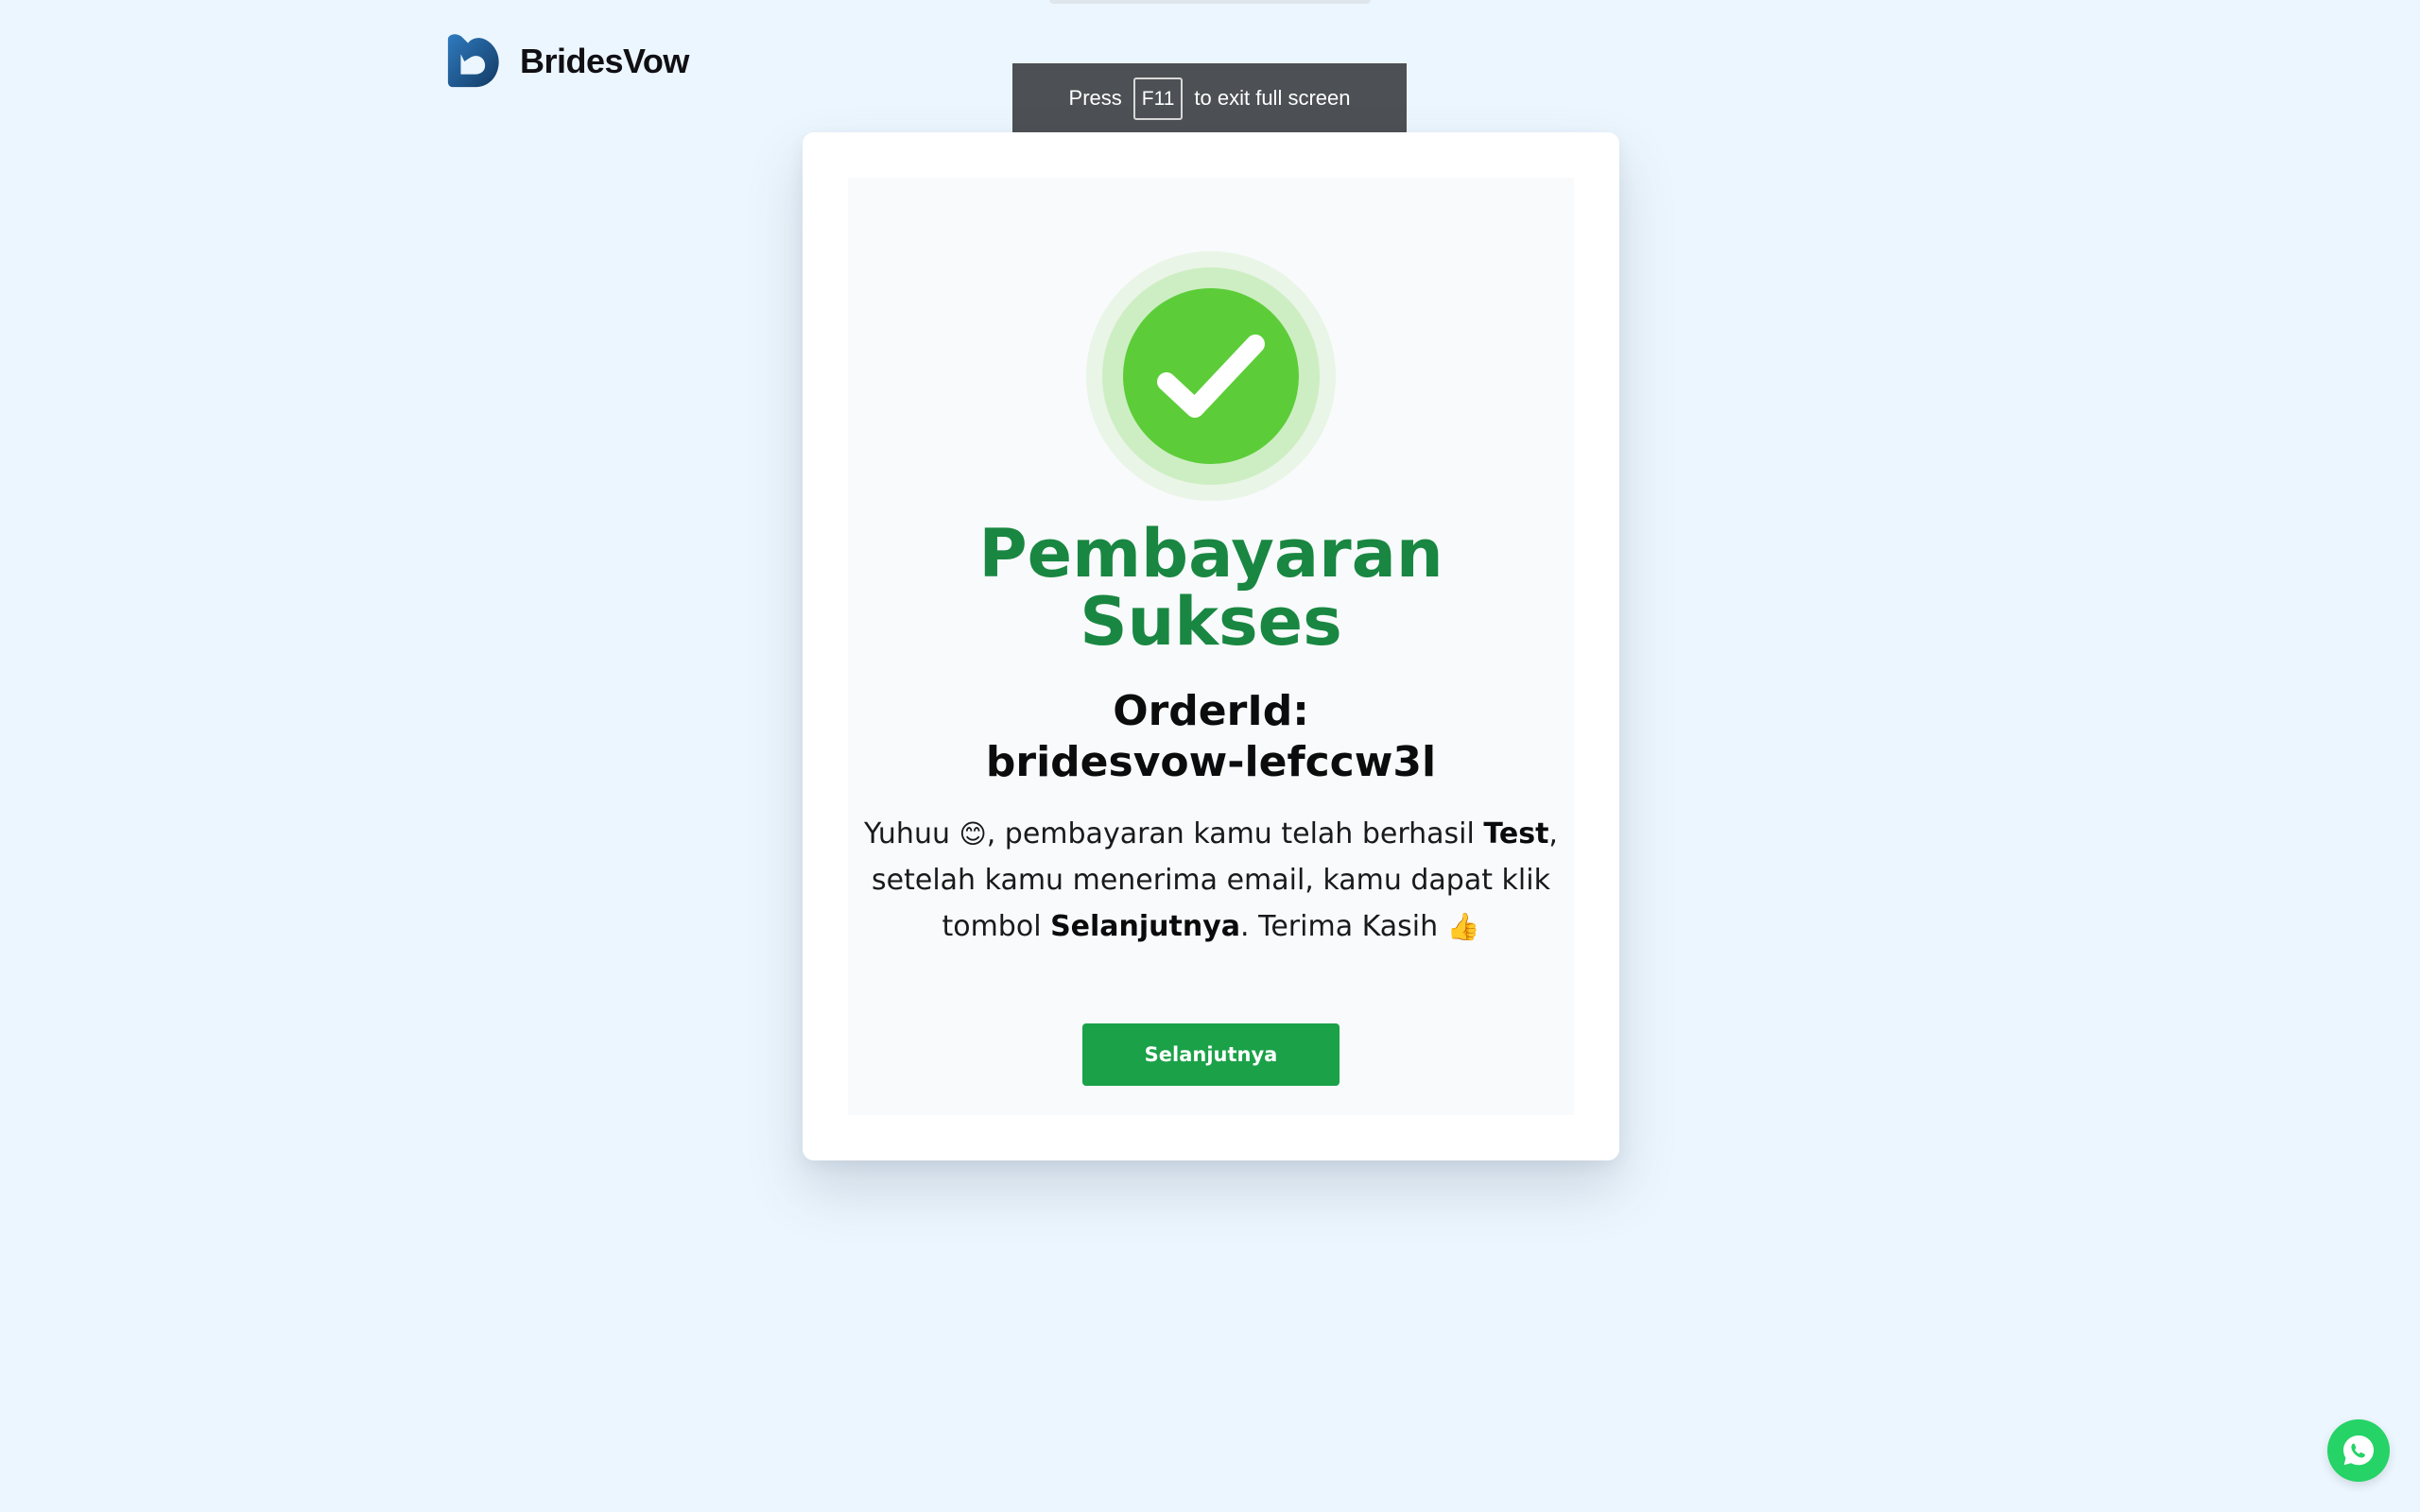 This screenshot has width=2420, height=1512. I want to click on fullscreen-top-edge, so click(1210, 2).